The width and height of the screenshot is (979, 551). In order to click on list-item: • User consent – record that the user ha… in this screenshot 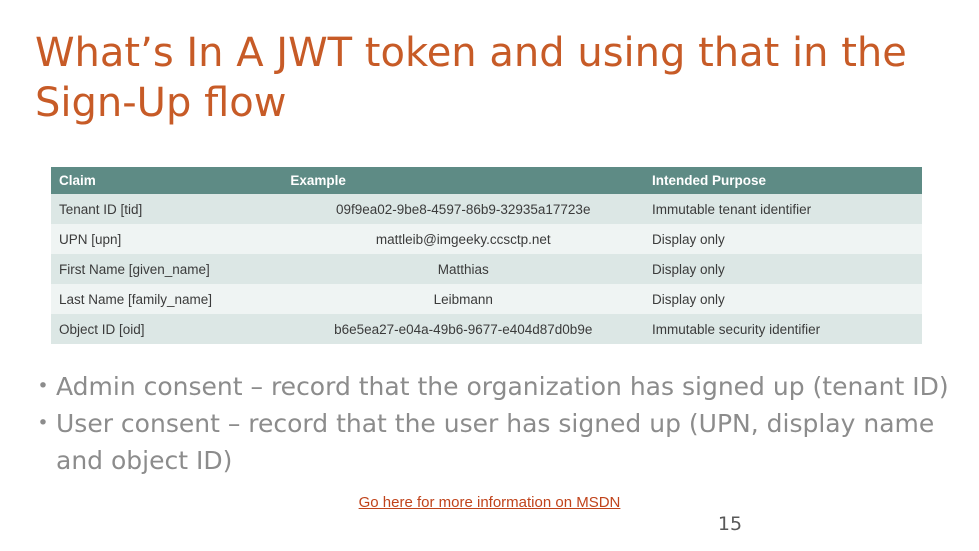, I will do `click(490, 442)`.